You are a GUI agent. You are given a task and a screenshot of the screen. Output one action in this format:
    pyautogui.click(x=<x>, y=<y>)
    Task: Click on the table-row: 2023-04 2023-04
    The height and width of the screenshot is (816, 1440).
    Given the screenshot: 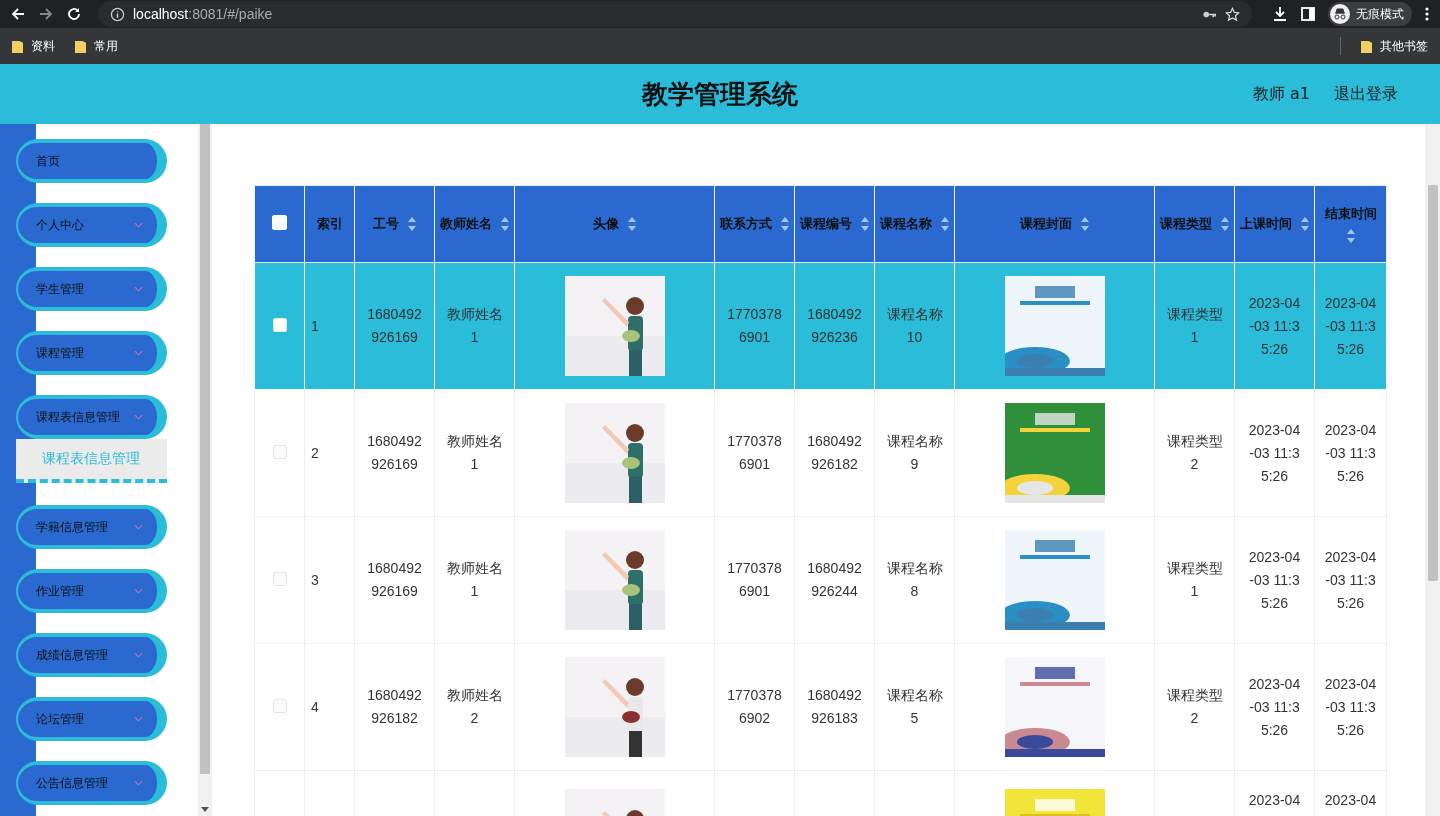 What is the action you would take?
    pyautogui.click(x=820, y=793)
    